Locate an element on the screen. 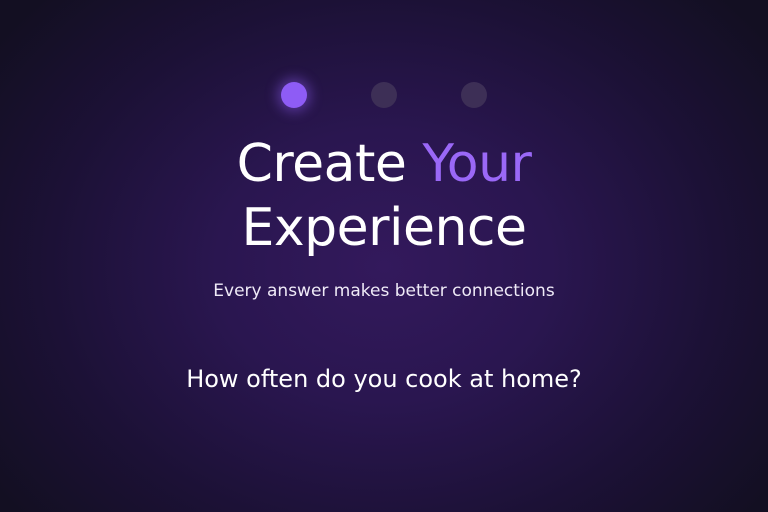 The width and height of the screenshot is (768, 512). progress-indicator is located at coordinates (384, 95).